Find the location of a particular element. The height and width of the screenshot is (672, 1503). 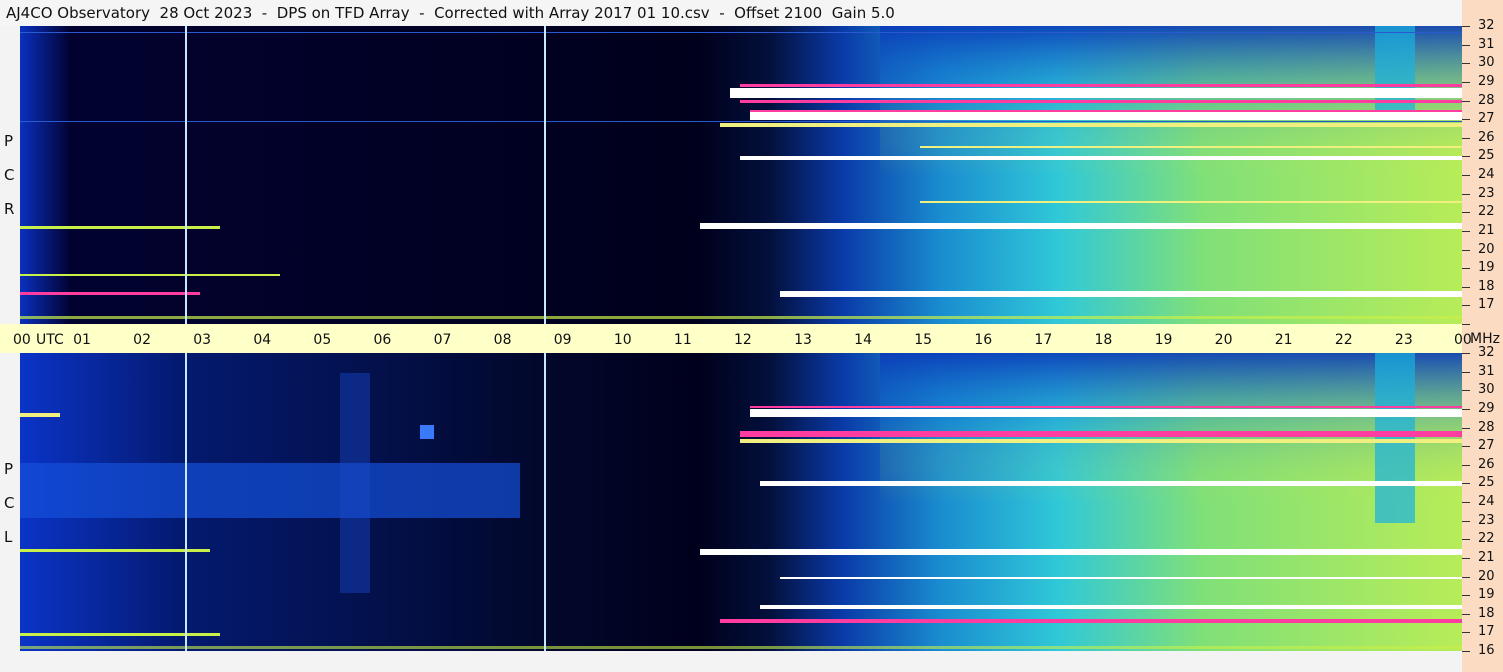

lcp-label-letter: P is located at coordinates (9, 469).